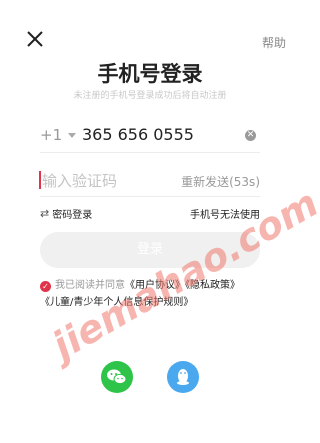 The width and height of the screenshot is (320, 443). Describe the element at coordinates (250, 135) in the screenshot. I see `clear-icon: ✕` at that location.